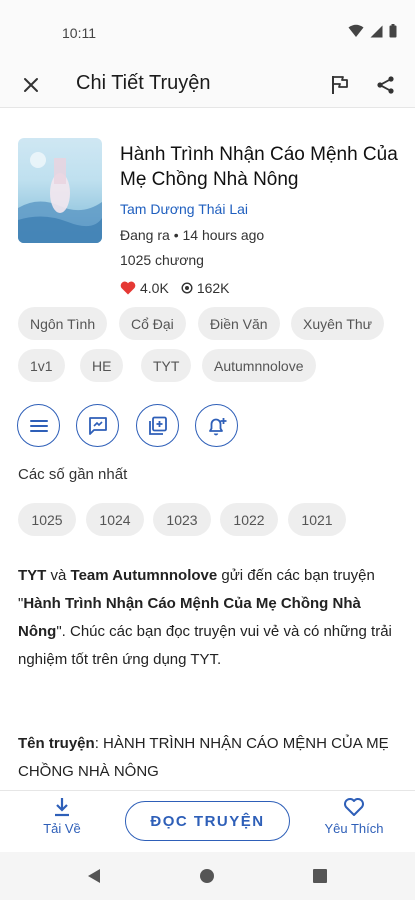  What do you see at coordinates (162, 260) in the screenshot?
I see `chapter-count: 1025 chương` at bounding box center [162, 260].